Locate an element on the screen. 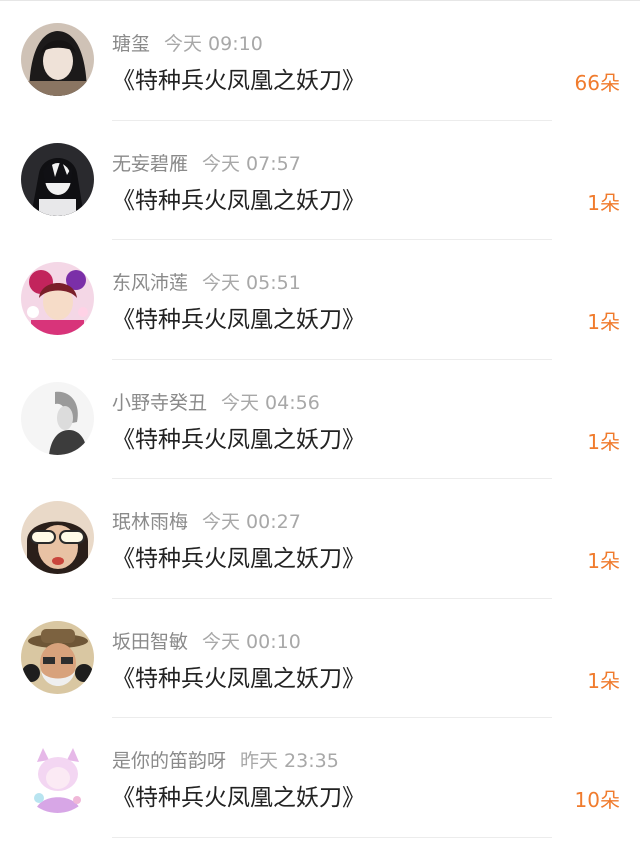  record-time: 今天 07:57 is located at coordinates (251, 163).